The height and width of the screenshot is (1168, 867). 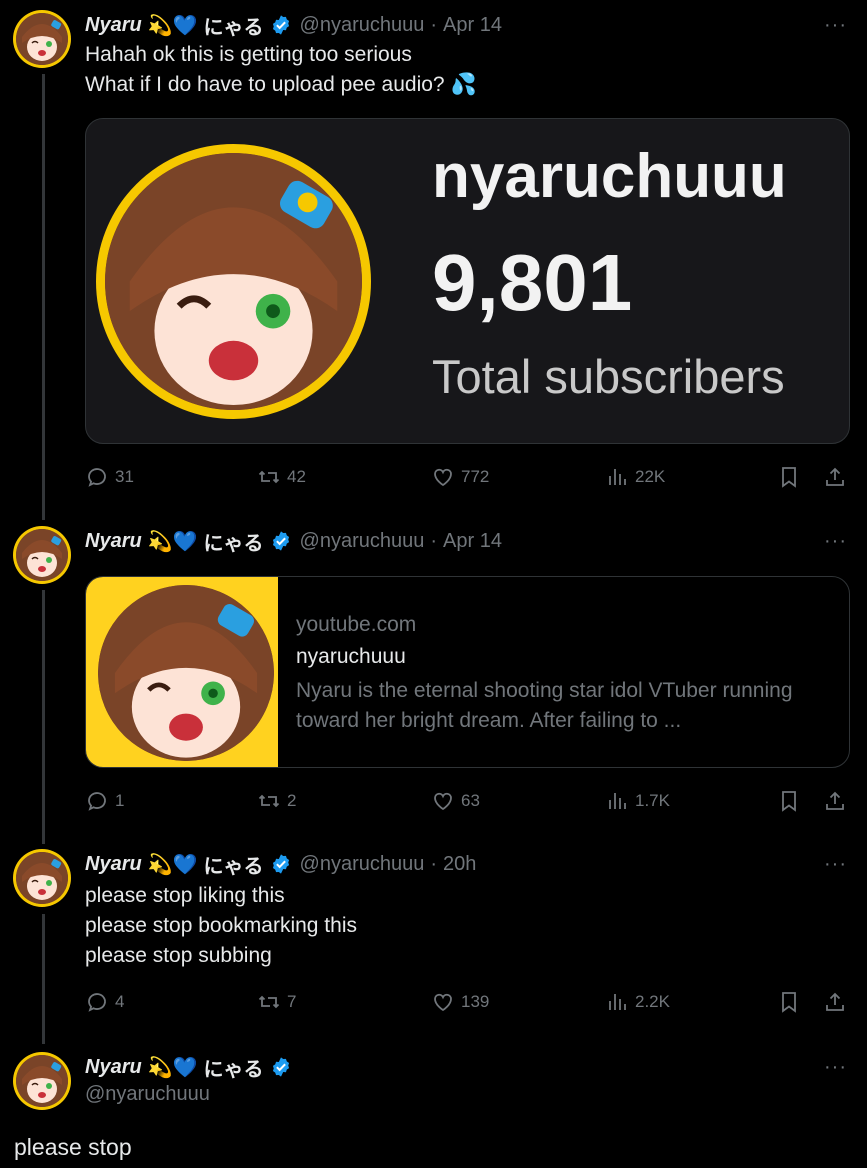 What do you see at coordinates (233, 281) in the screenshot?
I see `channel-avatar-image` at bounding box center [233, 281].